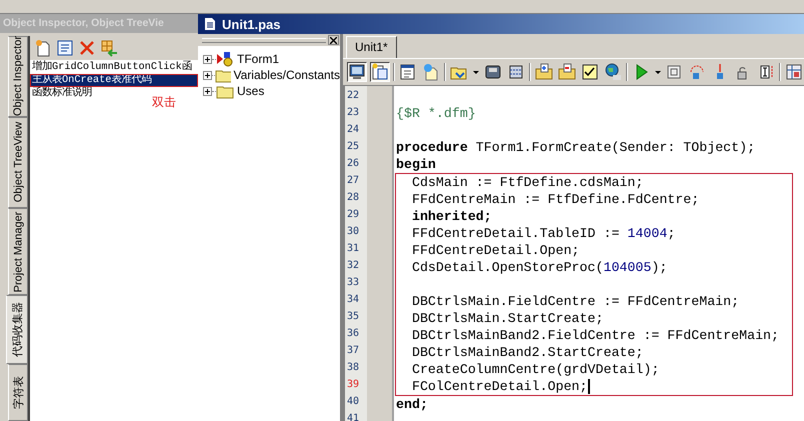  Describe the element at coordinates (353, 402) in the screenshot. I see `line-number: 40` at that location.